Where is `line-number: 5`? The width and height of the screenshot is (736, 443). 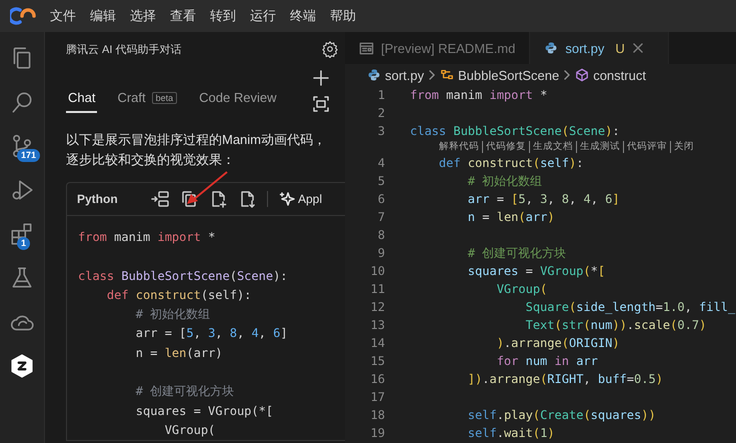
line-number: 5 is located at coordinates (380, 181).